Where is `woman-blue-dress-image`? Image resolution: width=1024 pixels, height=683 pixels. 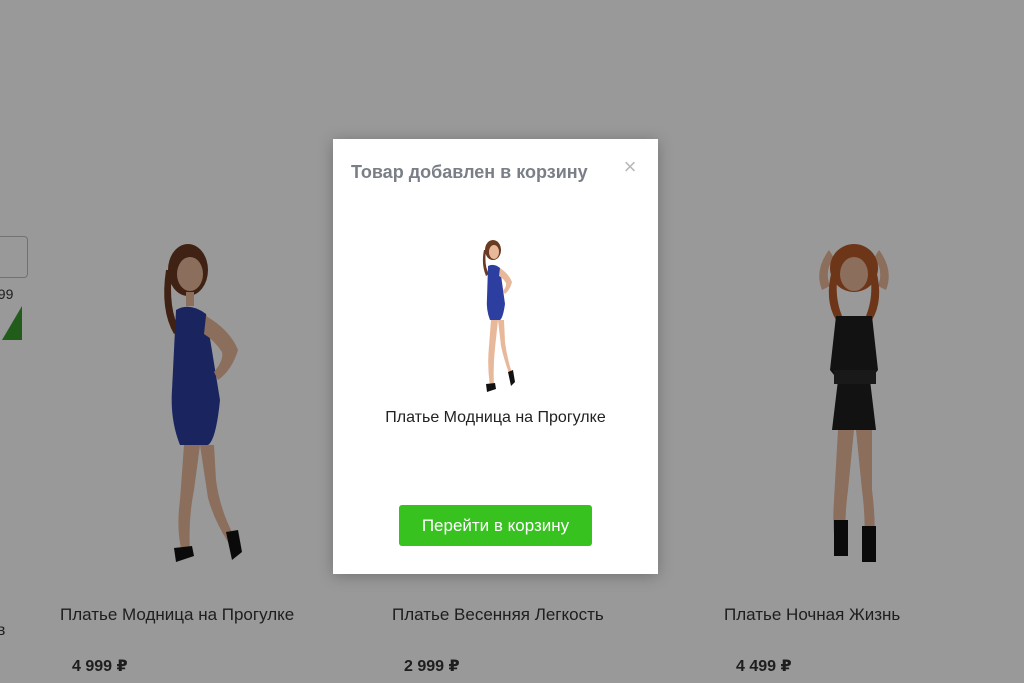 woman-blue-dress-image is located at coordinates (498, 316).